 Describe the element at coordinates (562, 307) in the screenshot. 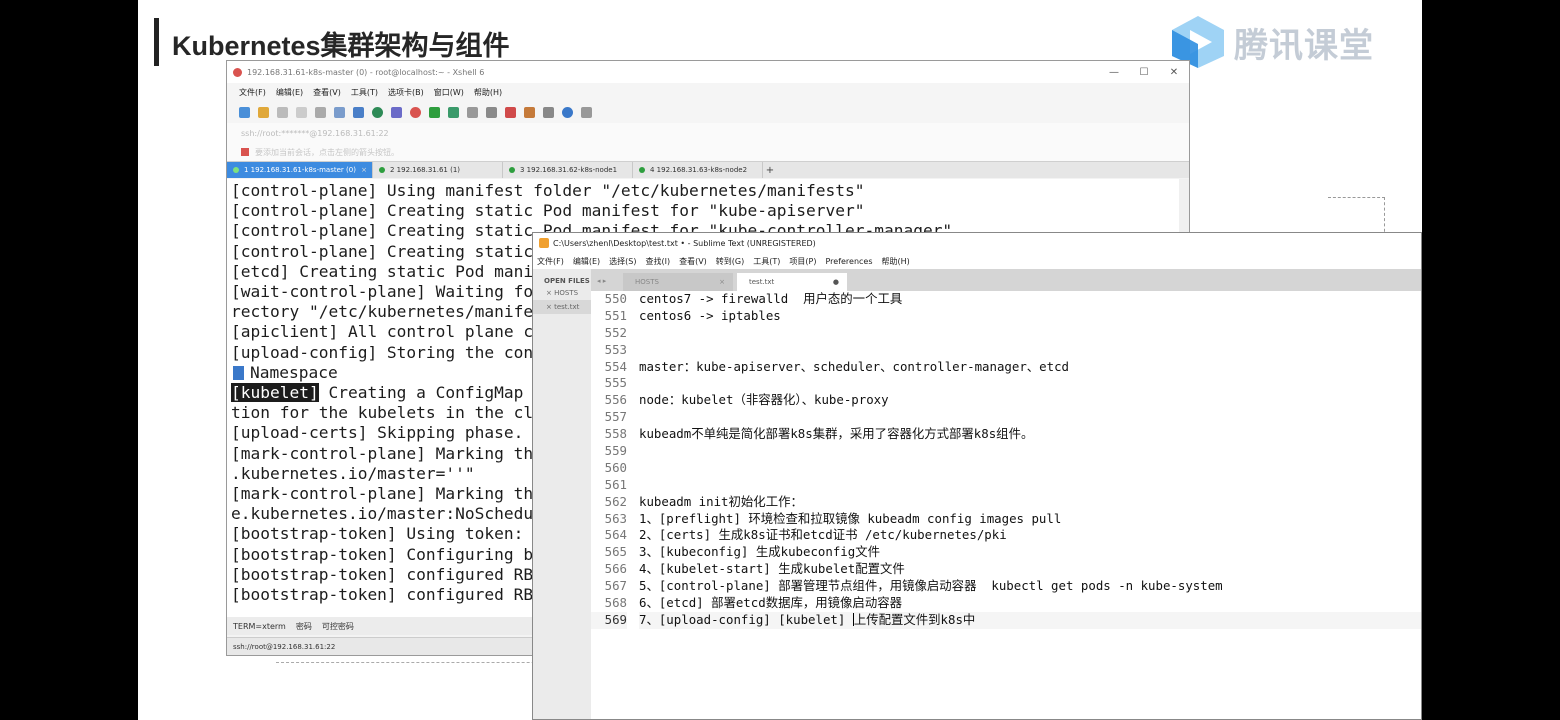

I see `sidebar-file-test: × test.txt` at that location.